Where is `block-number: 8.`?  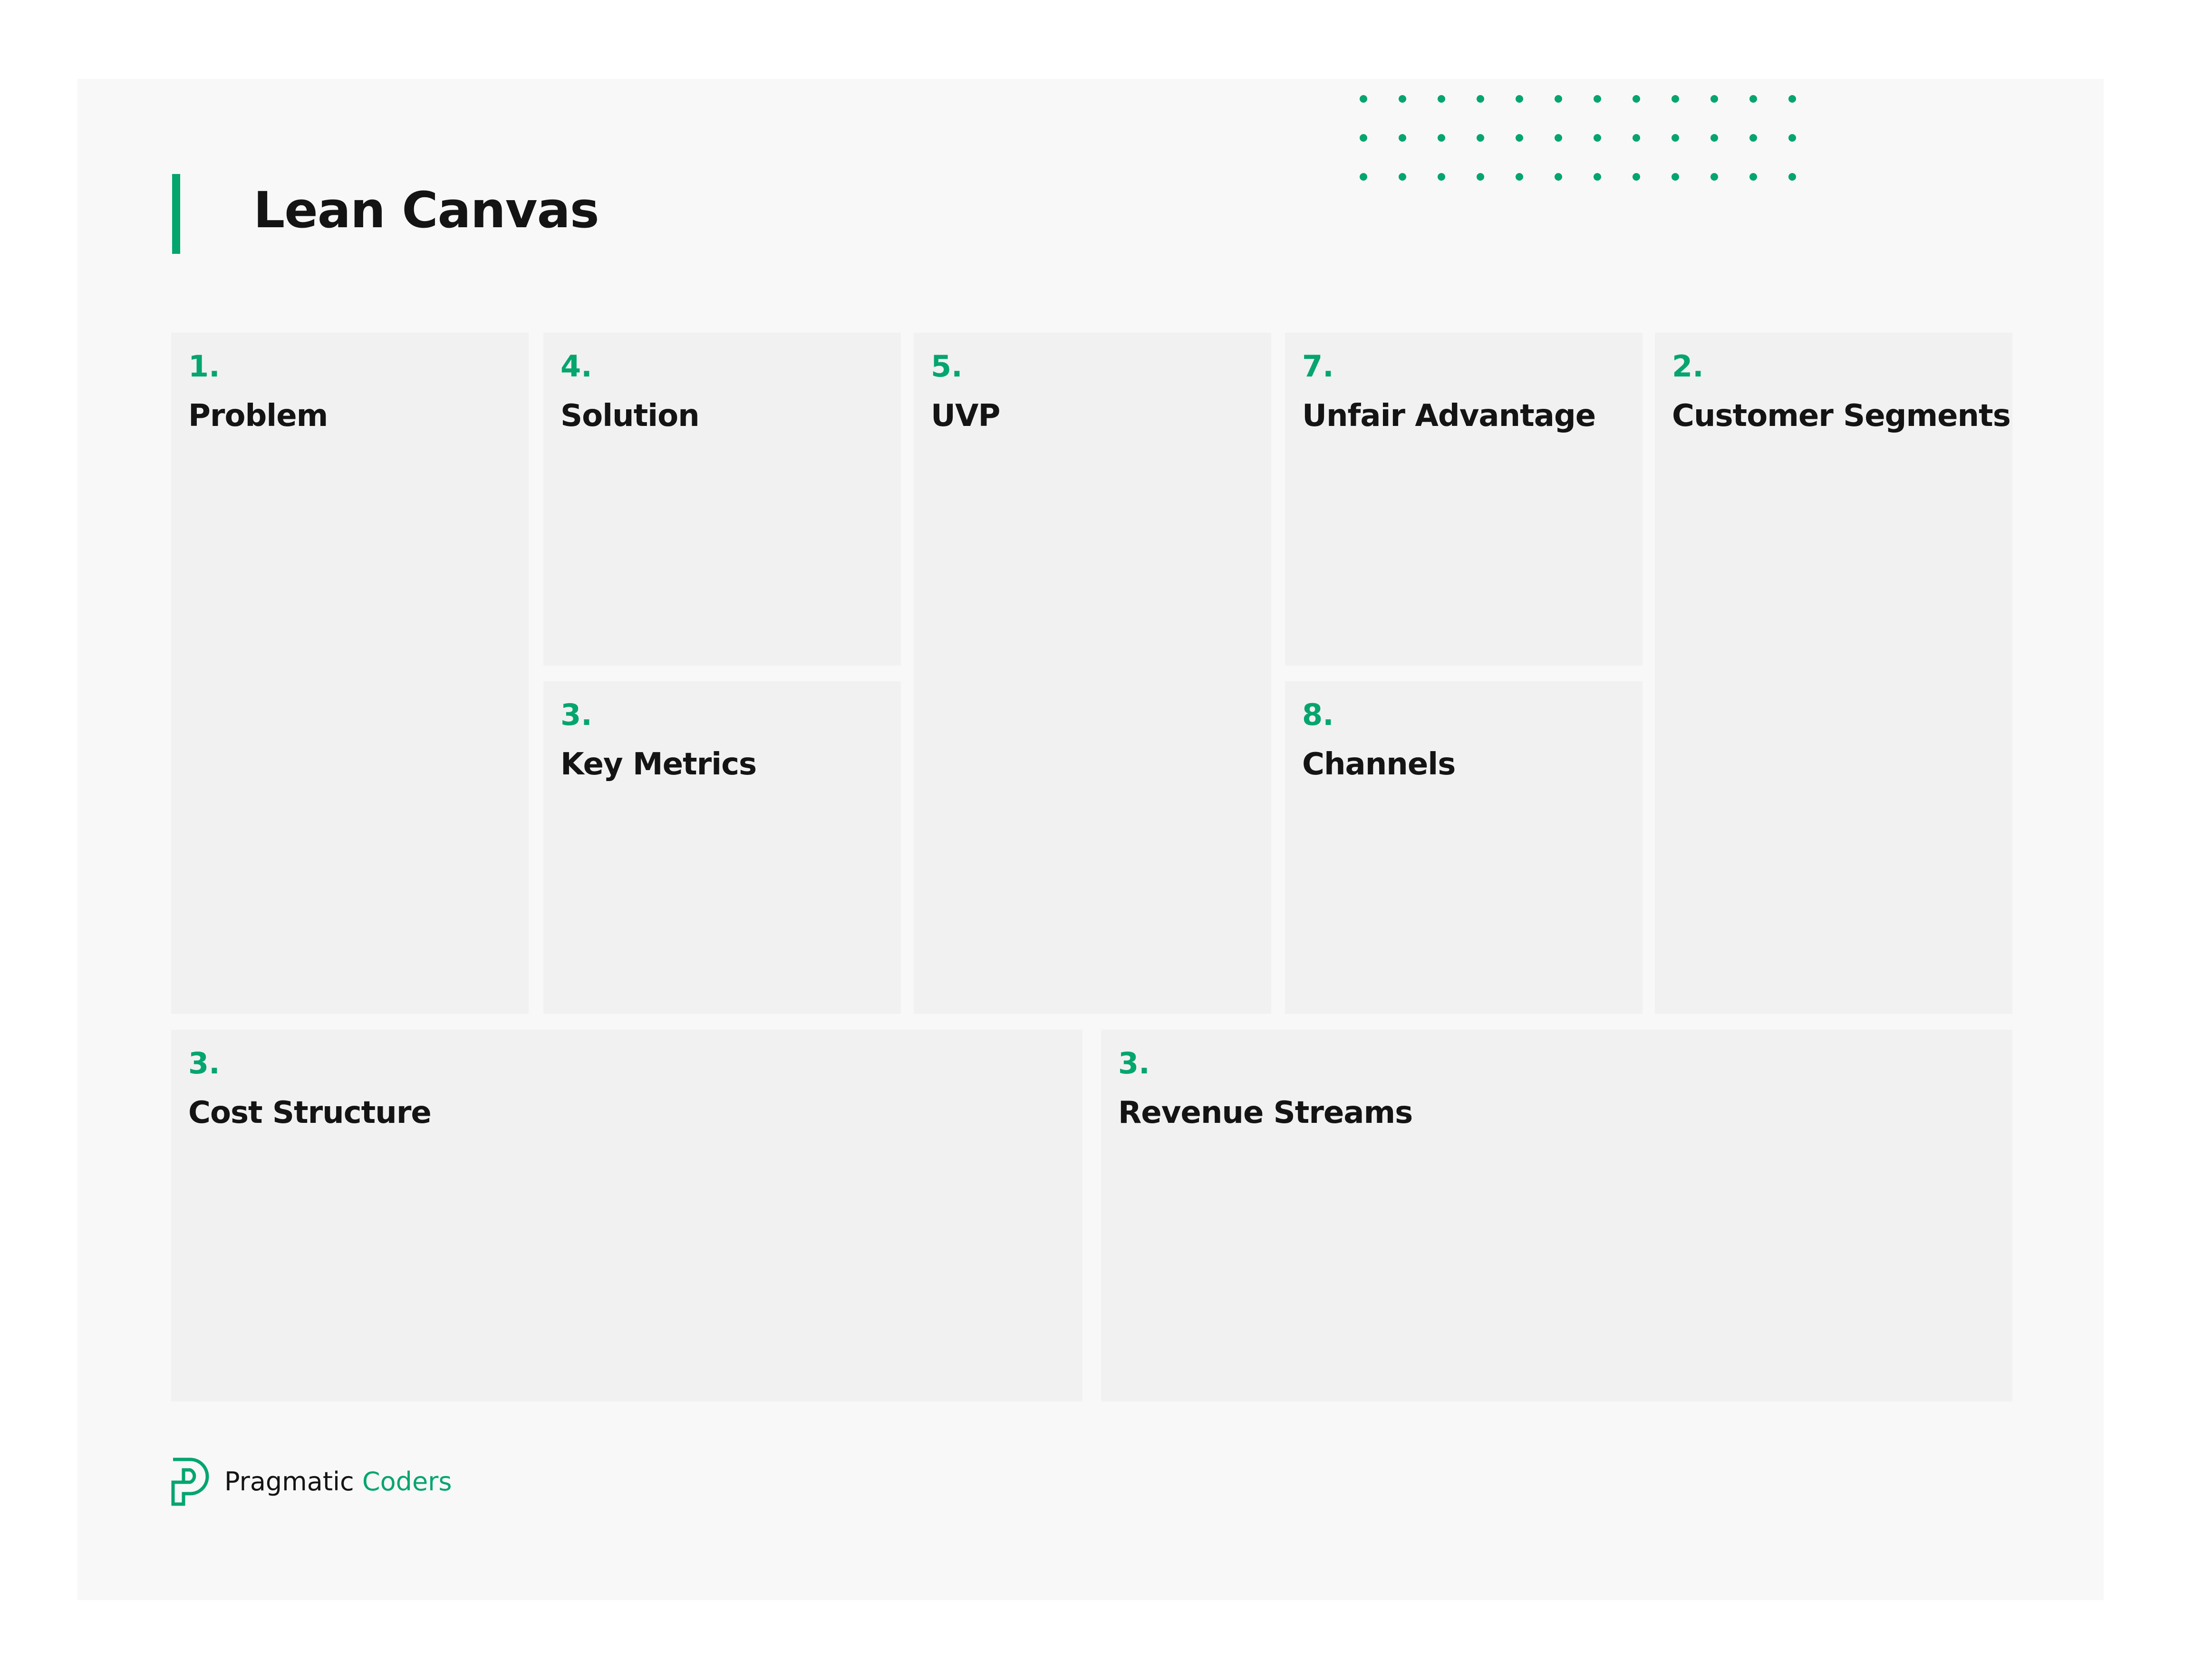
block-number: 8. is located at coordinates (1318, 714).